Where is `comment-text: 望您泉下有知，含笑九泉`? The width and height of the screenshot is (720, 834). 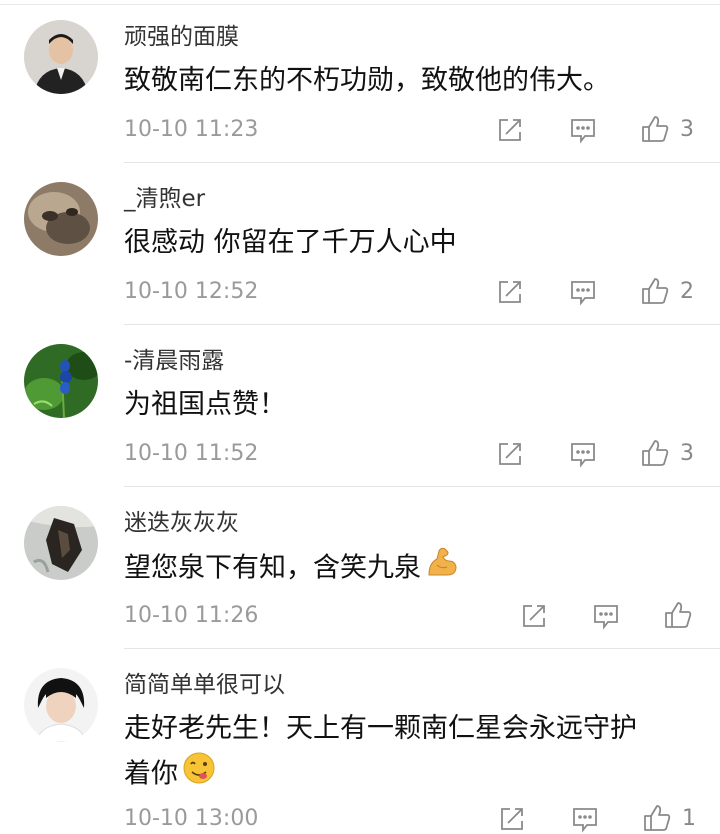
comment-text: 望您泉下有知，含笑九泉 is located at coordinates (404, 569).